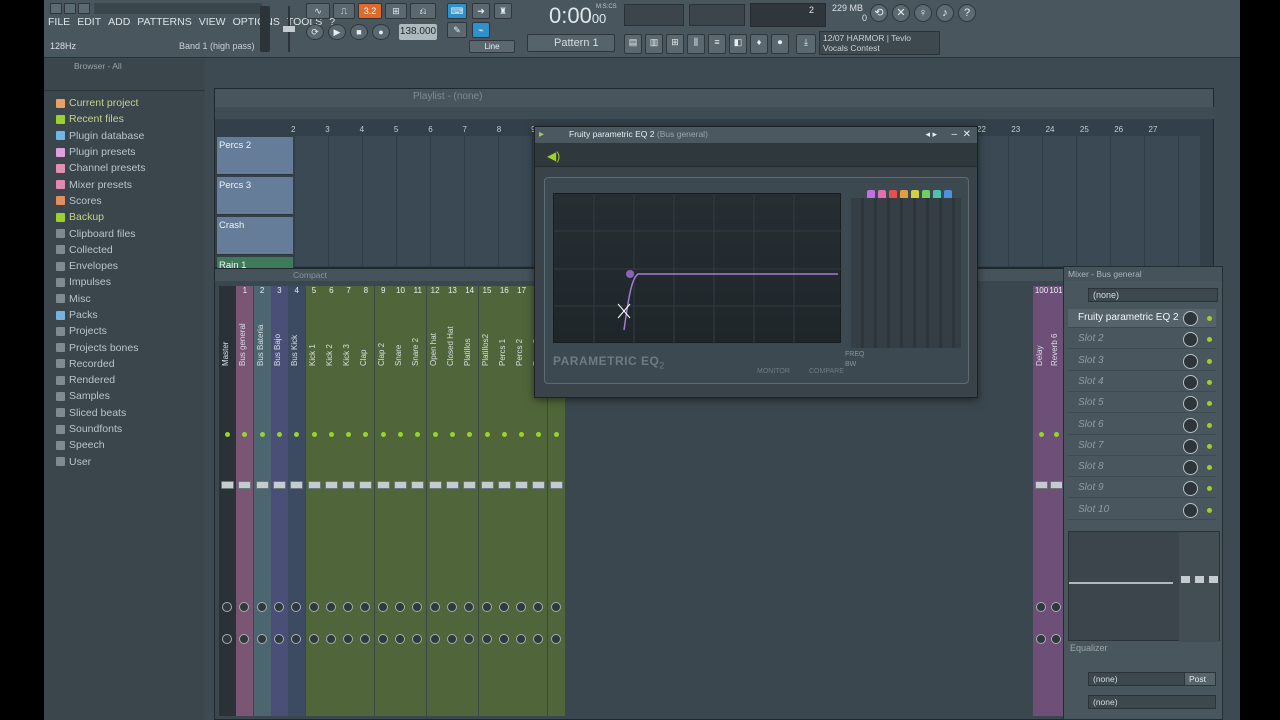 The image size is (1280, 720). I want to click on play-button: ▶, so click(337, 32).